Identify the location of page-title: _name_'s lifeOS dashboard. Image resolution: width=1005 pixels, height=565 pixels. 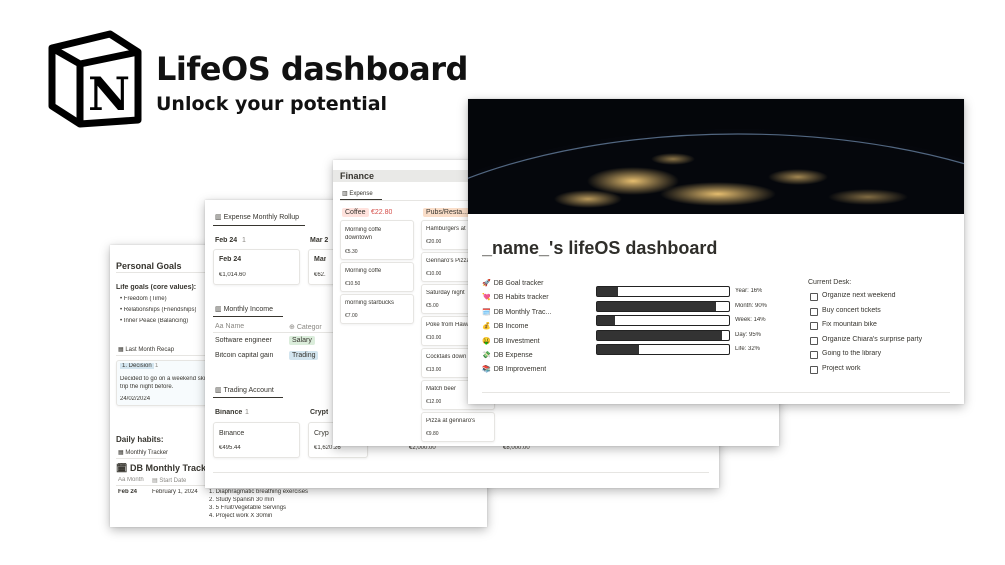
(600, 248).